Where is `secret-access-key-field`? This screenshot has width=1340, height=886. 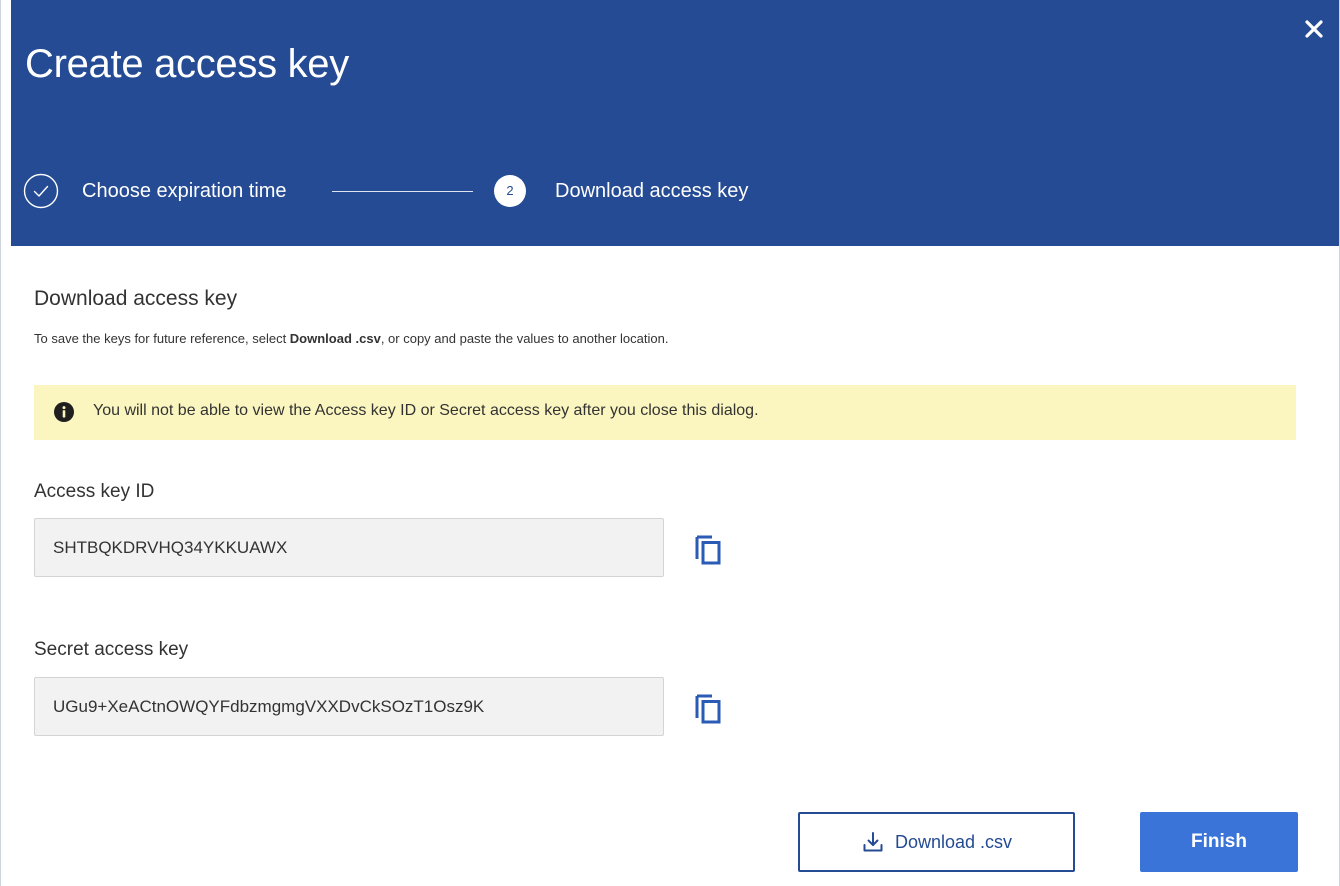
secret-access-key-field is located at coordinates (349, 706).